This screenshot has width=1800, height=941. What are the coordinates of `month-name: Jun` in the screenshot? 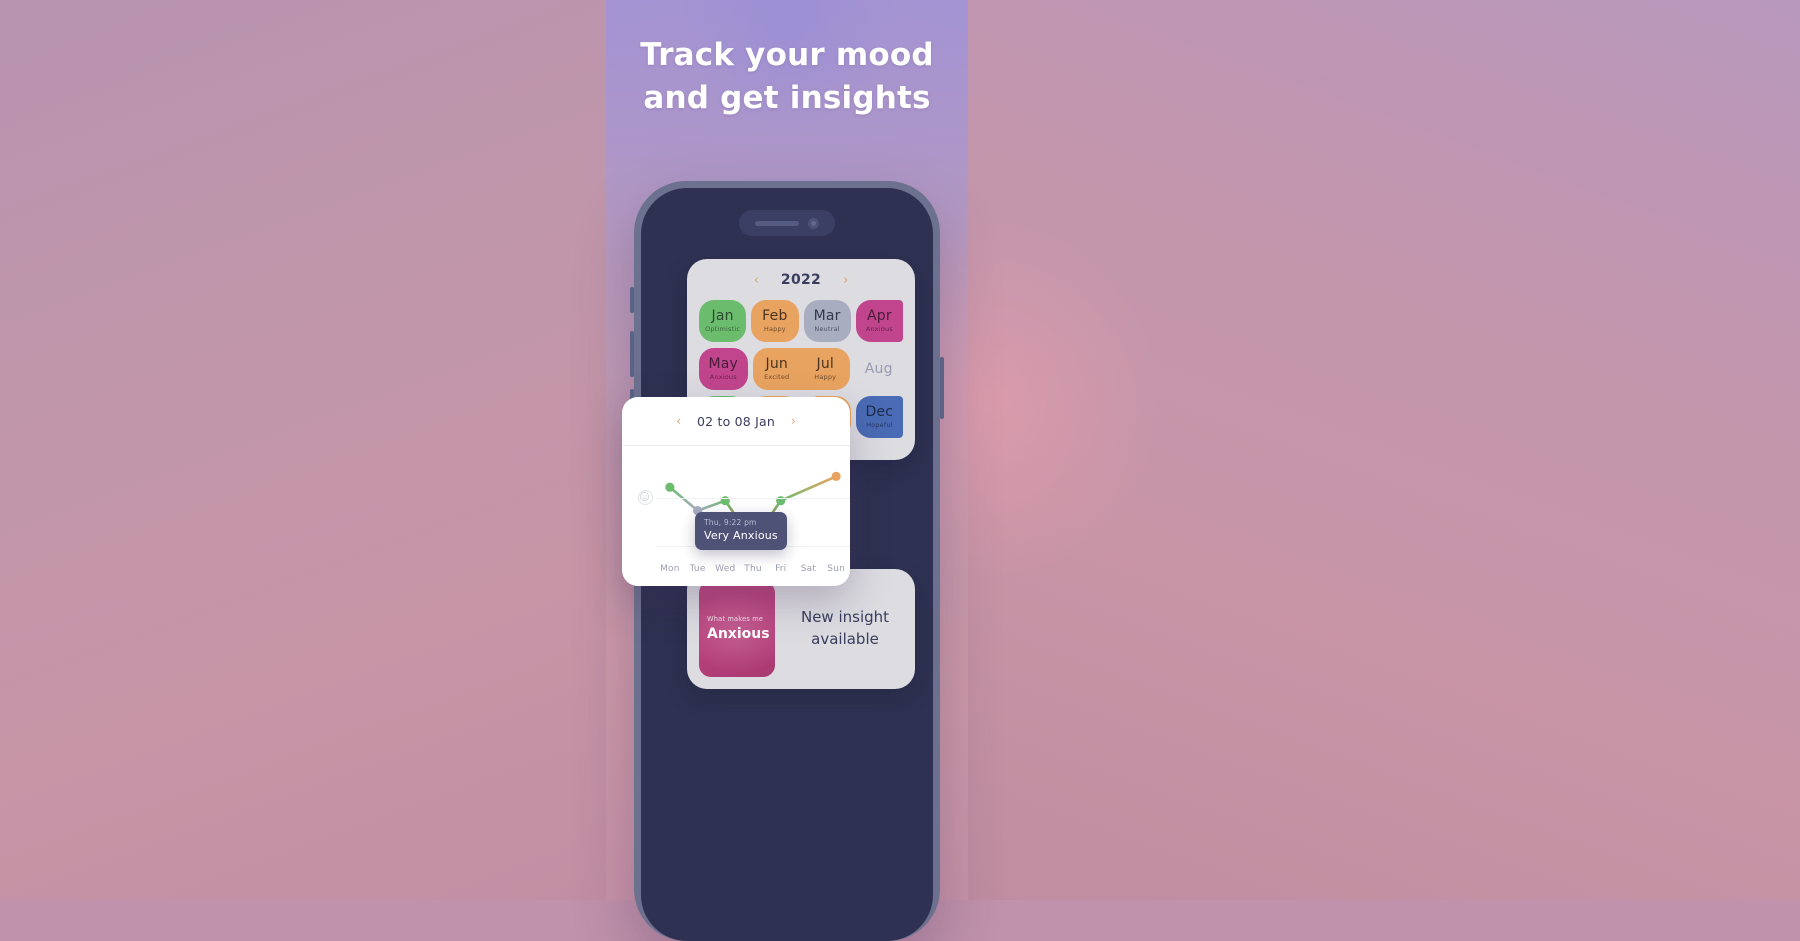 It's located at (776, 364).